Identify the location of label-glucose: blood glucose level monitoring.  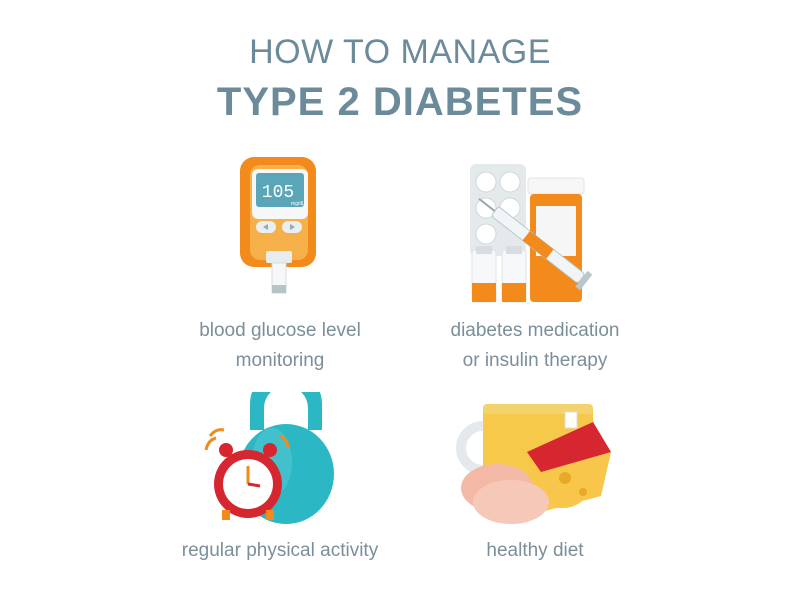
(280, 346).